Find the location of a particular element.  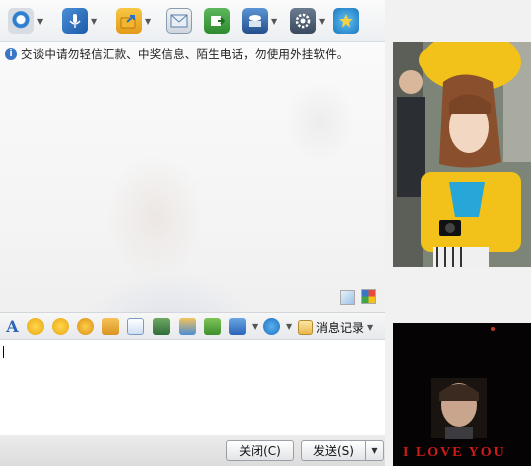

format-toolbar: A ▼ ▼ 消息记录 ▼ is located at coordinates (192, 326).